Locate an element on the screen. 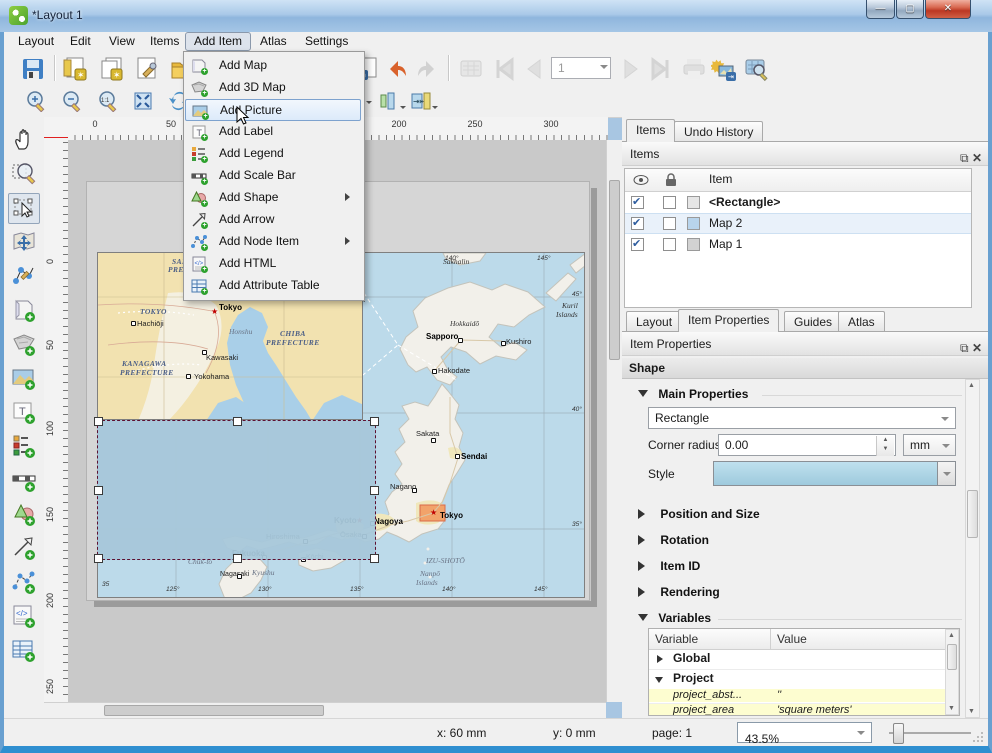 The image size is (992, 753). add-legend-tool-button is located at coordinates (24, 446).